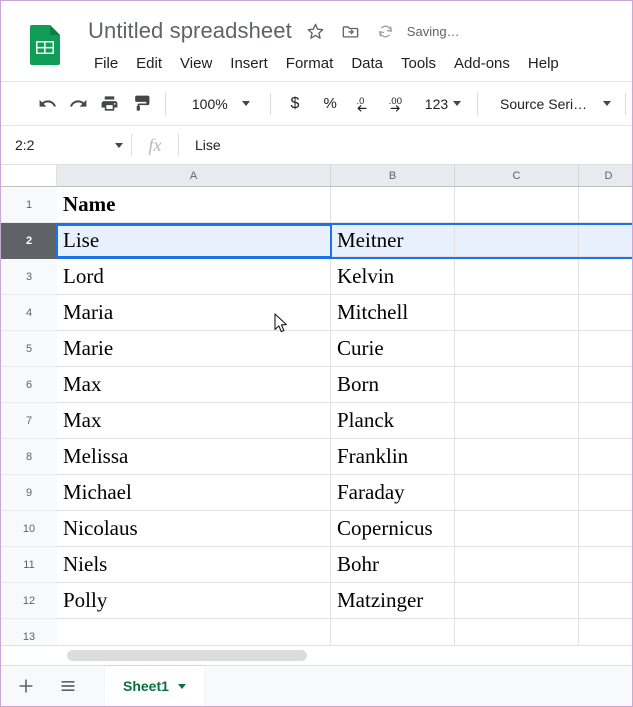  I want to click on cell-c7, so click(517, 421).